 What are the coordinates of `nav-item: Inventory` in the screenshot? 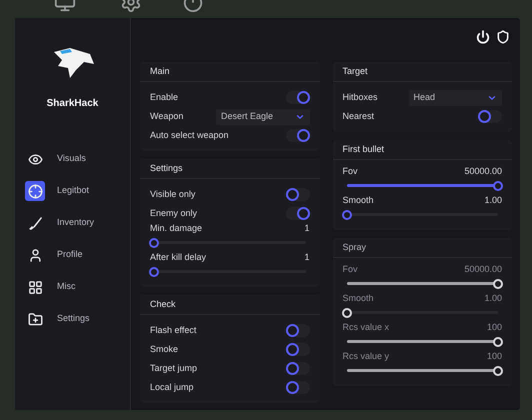 It's located at (77, 223).